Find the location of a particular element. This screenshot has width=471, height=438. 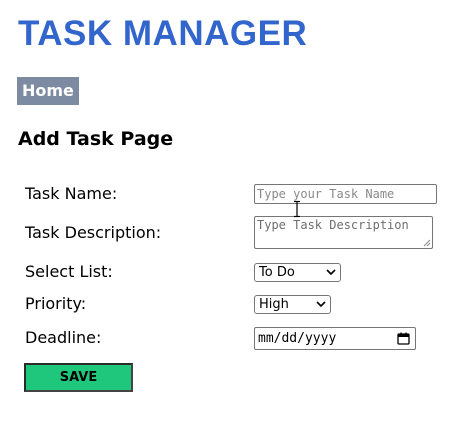

deadline-value: mm/dd/yyyy is located at coordinates (297, 338).